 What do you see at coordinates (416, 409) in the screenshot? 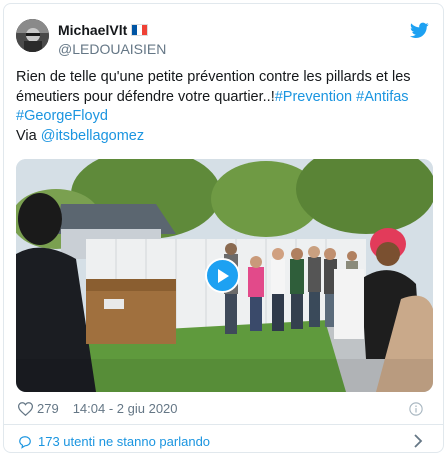
I see `info-icon` at bounding box center [416, 409].